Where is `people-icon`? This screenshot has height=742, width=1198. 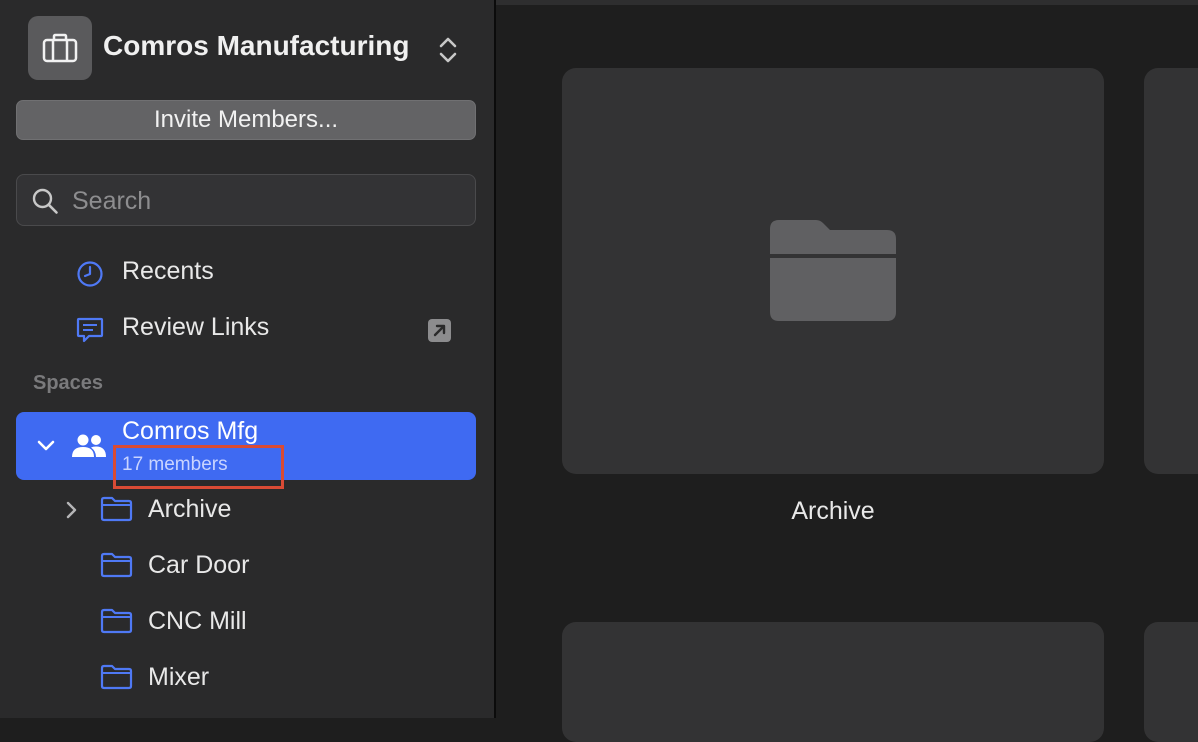
people-icon is located at coordinates (89, 445).